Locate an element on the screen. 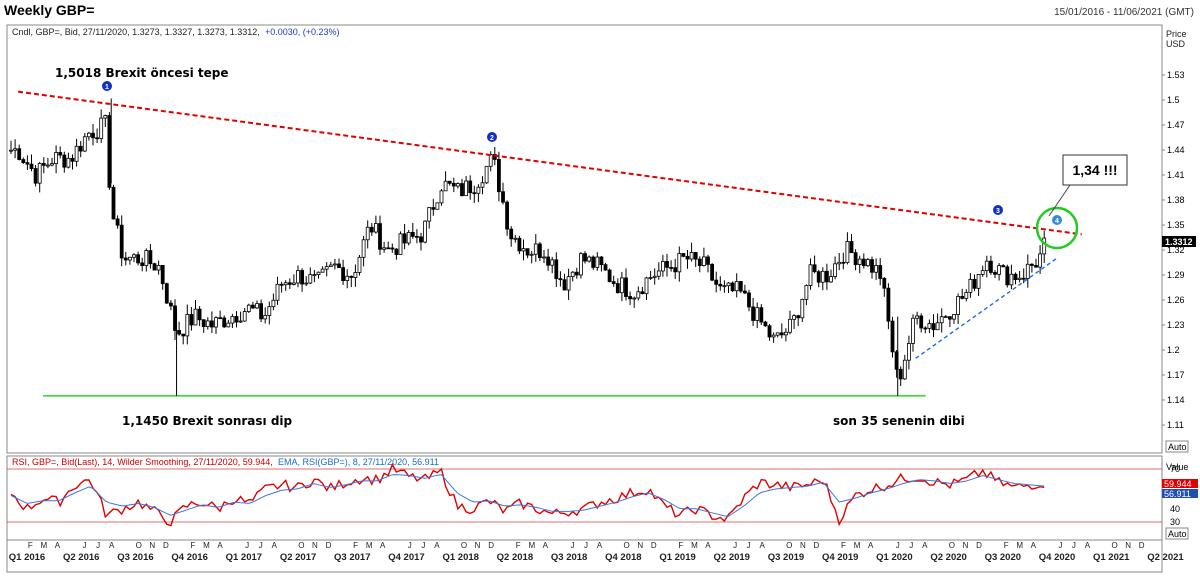 Image resolution: width=1200 pixels, height=577 pixels. x-axis-label: Q4 2016 is located at coordinates (189, 557).